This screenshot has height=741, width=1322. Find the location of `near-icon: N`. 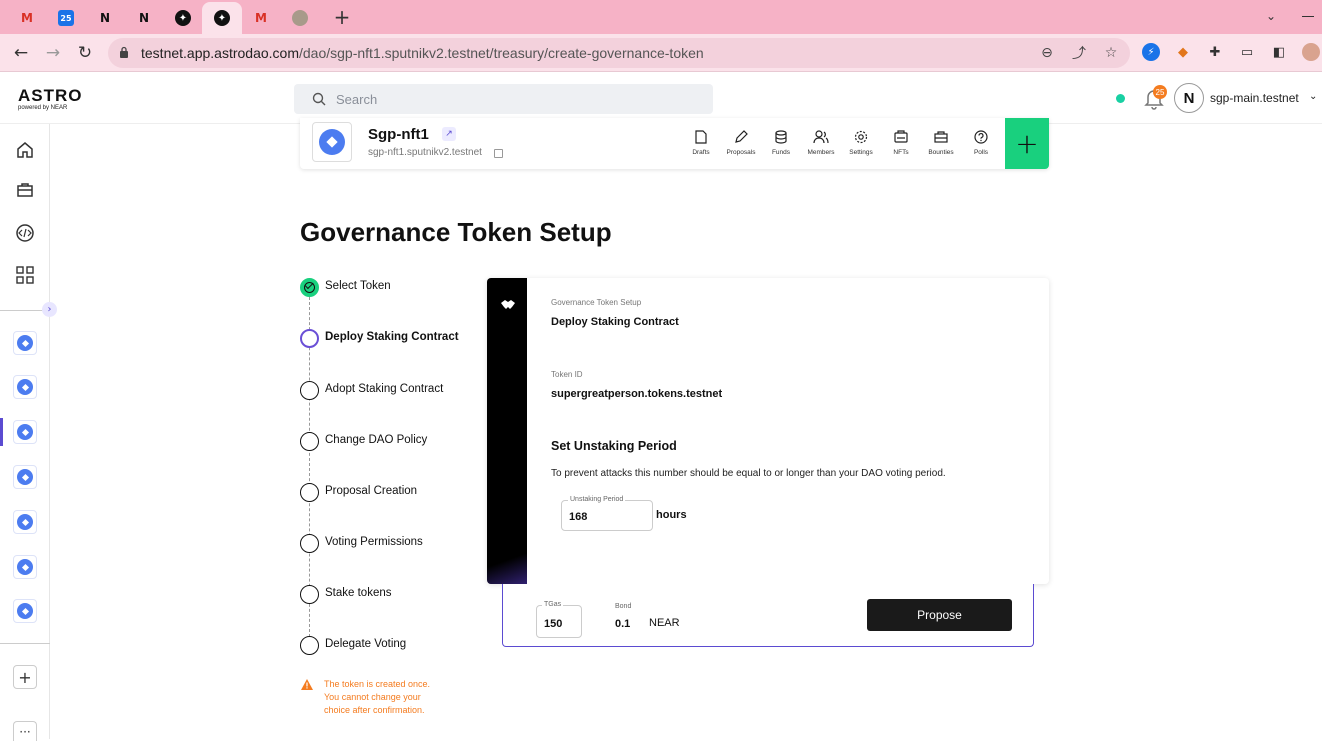

near-icon: N is located at coordinates (105, 18).